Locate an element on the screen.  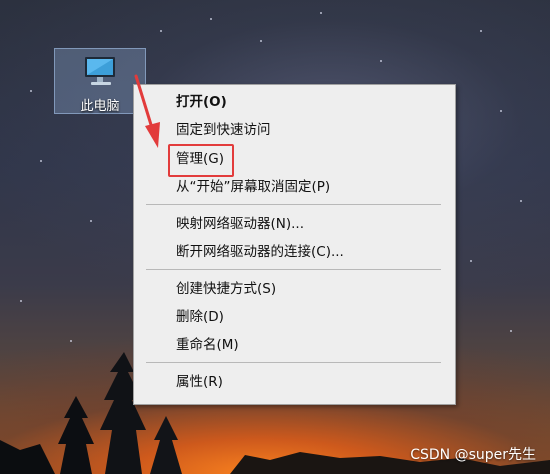
computer-icon is located at coordinates (100, 71).